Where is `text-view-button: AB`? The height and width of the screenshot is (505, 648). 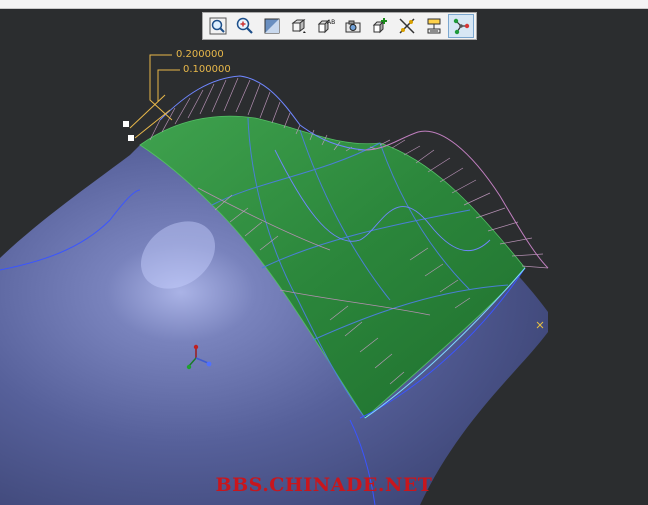
text-view-button: AB is located at coordinates (326, 26).